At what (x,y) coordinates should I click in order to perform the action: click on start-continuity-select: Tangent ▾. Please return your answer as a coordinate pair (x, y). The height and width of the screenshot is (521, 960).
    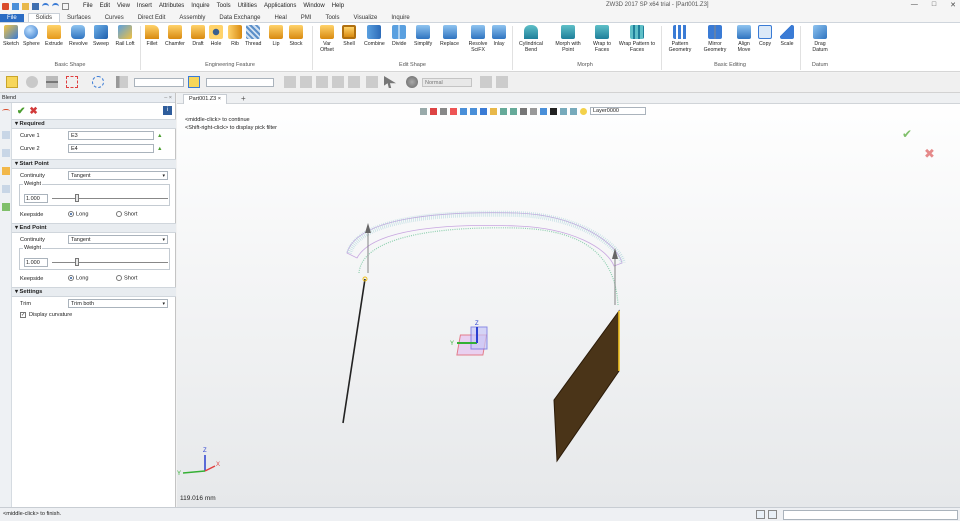
    Looking at the image, I should click on (118, 175).